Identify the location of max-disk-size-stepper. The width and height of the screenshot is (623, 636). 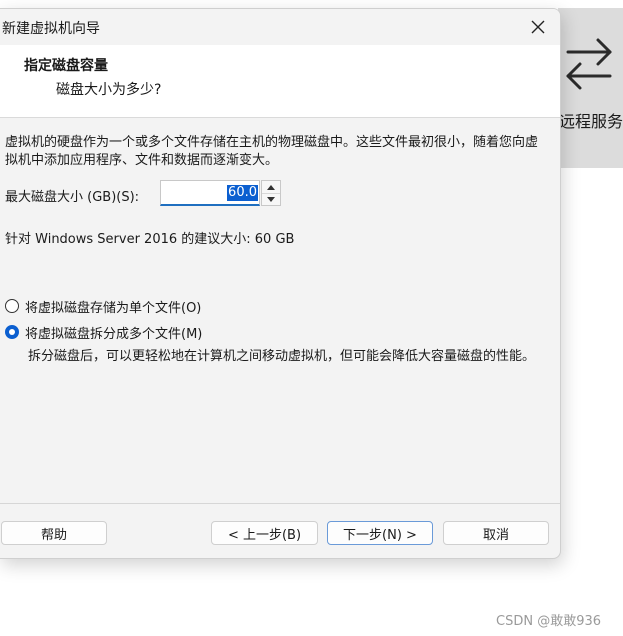
(271, 193).